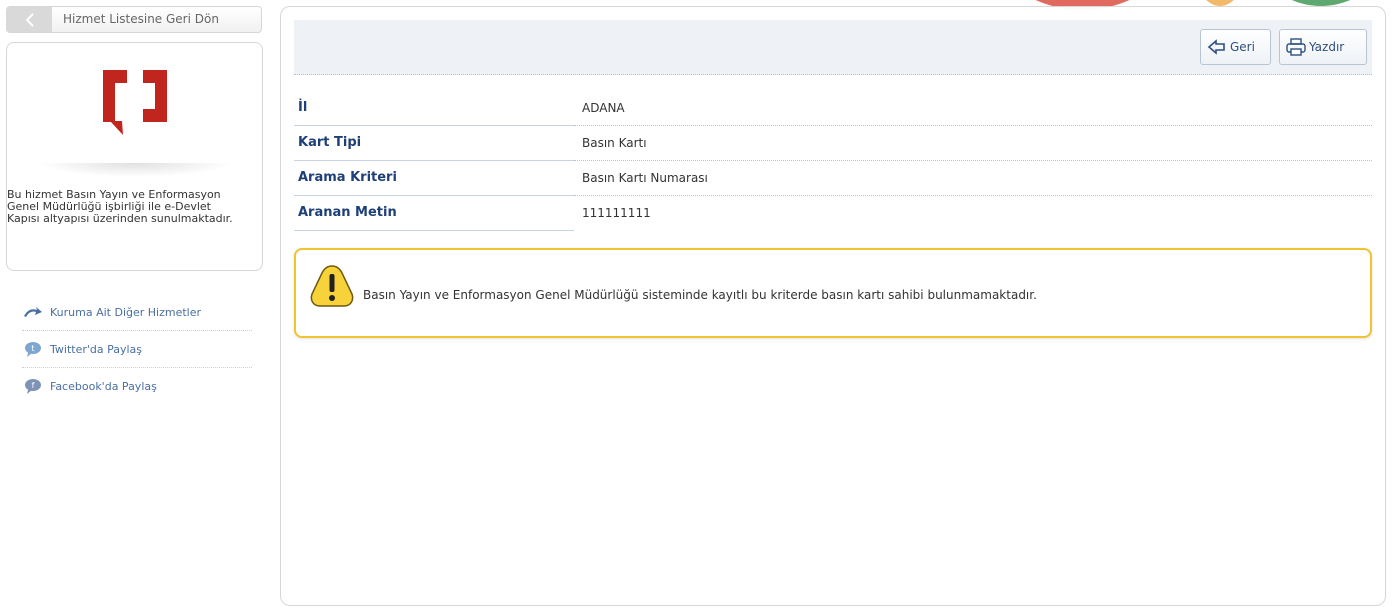 Image resolution: width=1397 pixels, height=607 pixels. I want to click on back-to-list-label: Hizmet Listesine Geri Dön, so click(141, 19).